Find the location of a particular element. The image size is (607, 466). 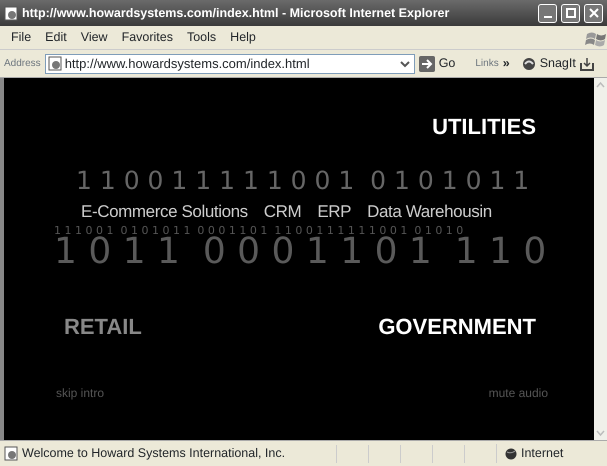

menu-item: View is located at coordinates (94, 37).